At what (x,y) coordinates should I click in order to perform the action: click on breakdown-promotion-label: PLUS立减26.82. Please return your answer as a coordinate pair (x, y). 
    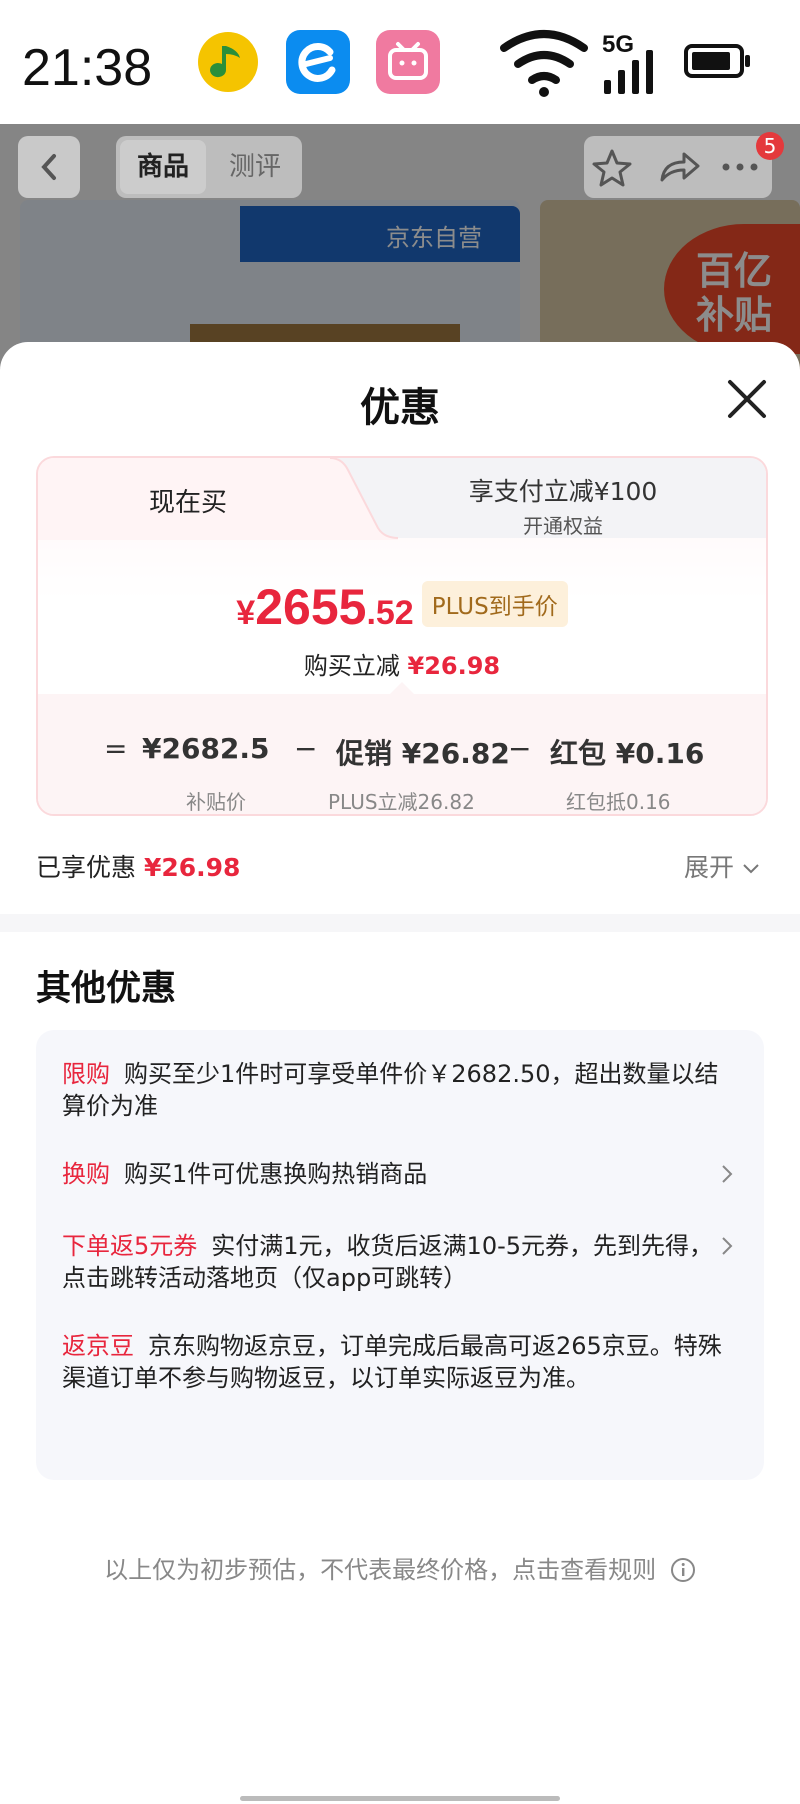
    Looking at the image, I should click on (401, 802).